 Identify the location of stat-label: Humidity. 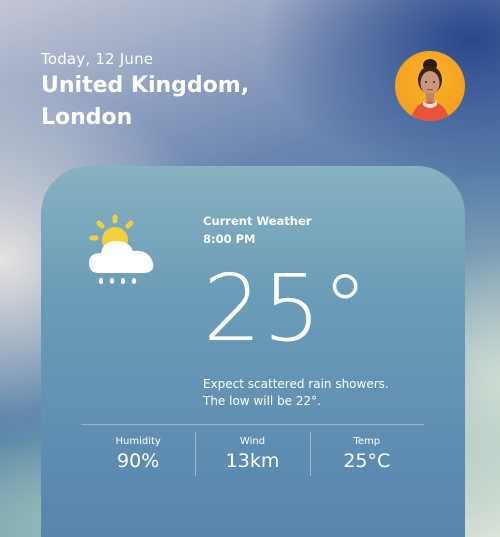
(138, 441).